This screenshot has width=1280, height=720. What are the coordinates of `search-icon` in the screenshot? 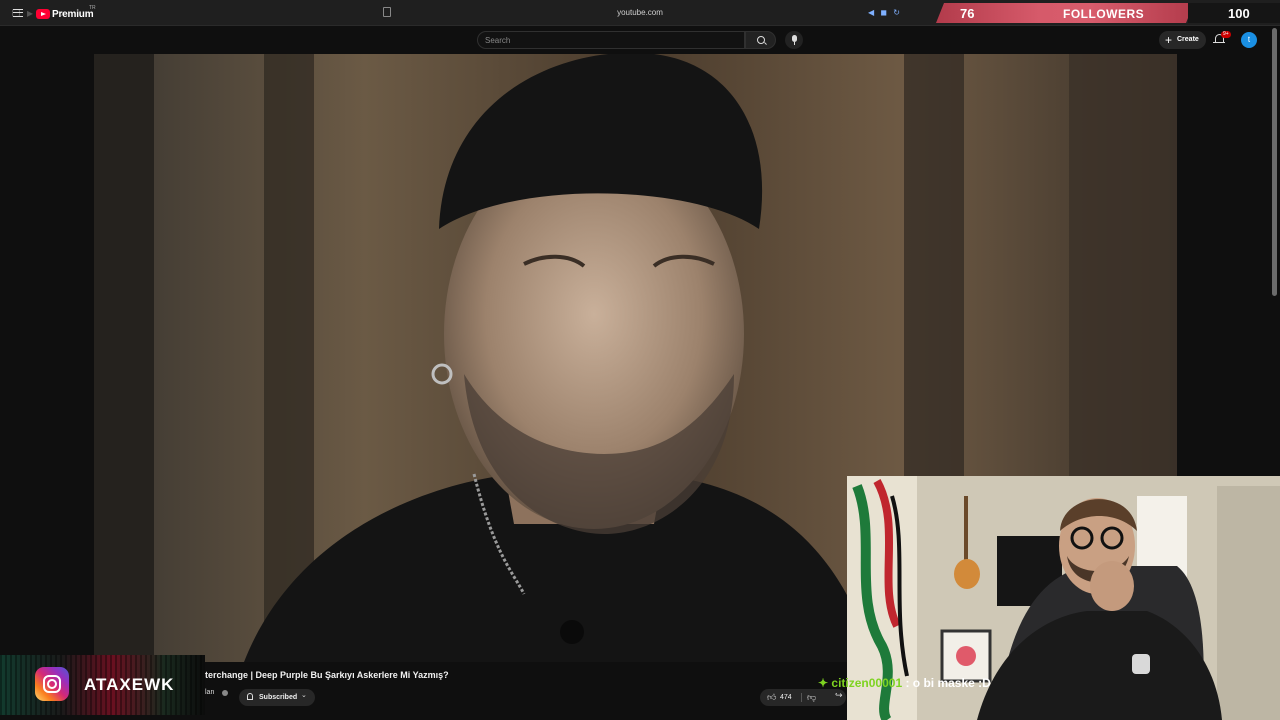 It's located at (761, 40).